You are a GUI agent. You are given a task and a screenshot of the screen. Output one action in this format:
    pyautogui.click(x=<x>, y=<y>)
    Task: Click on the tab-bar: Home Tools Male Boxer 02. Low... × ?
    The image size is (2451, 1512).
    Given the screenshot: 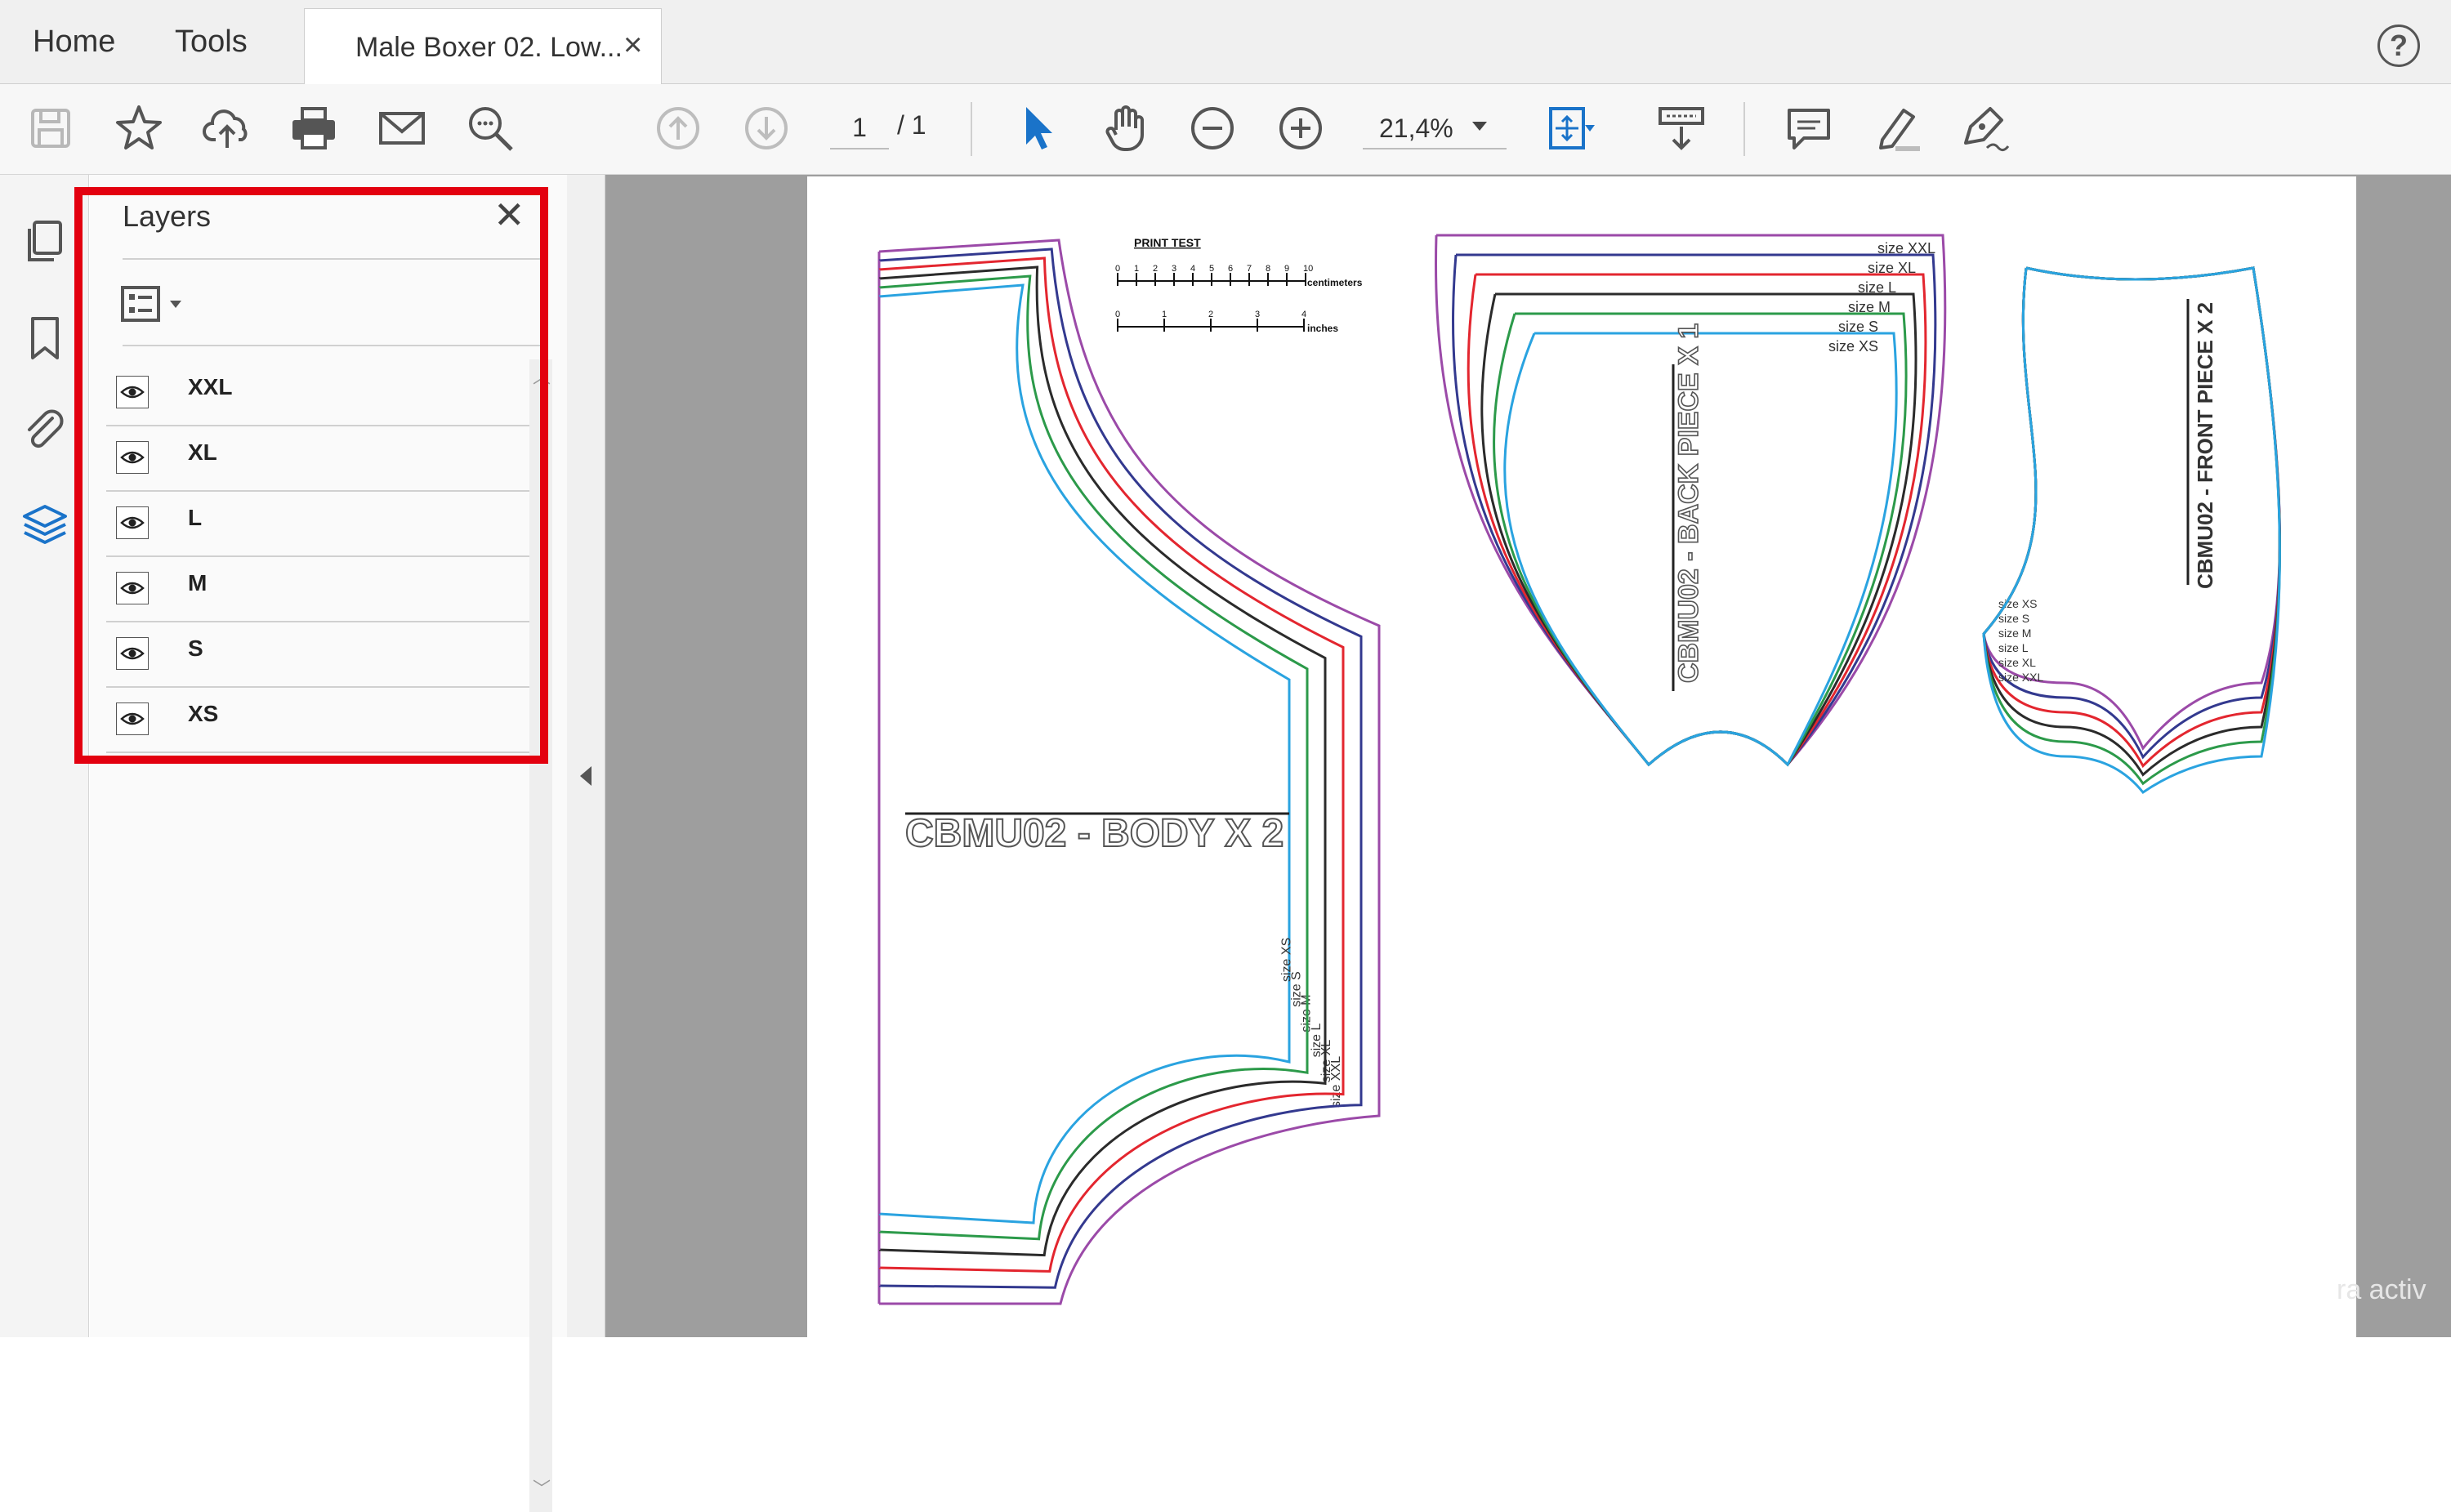 What is the action you would take?
    pyautogui.click(x=1225, y=42)
    